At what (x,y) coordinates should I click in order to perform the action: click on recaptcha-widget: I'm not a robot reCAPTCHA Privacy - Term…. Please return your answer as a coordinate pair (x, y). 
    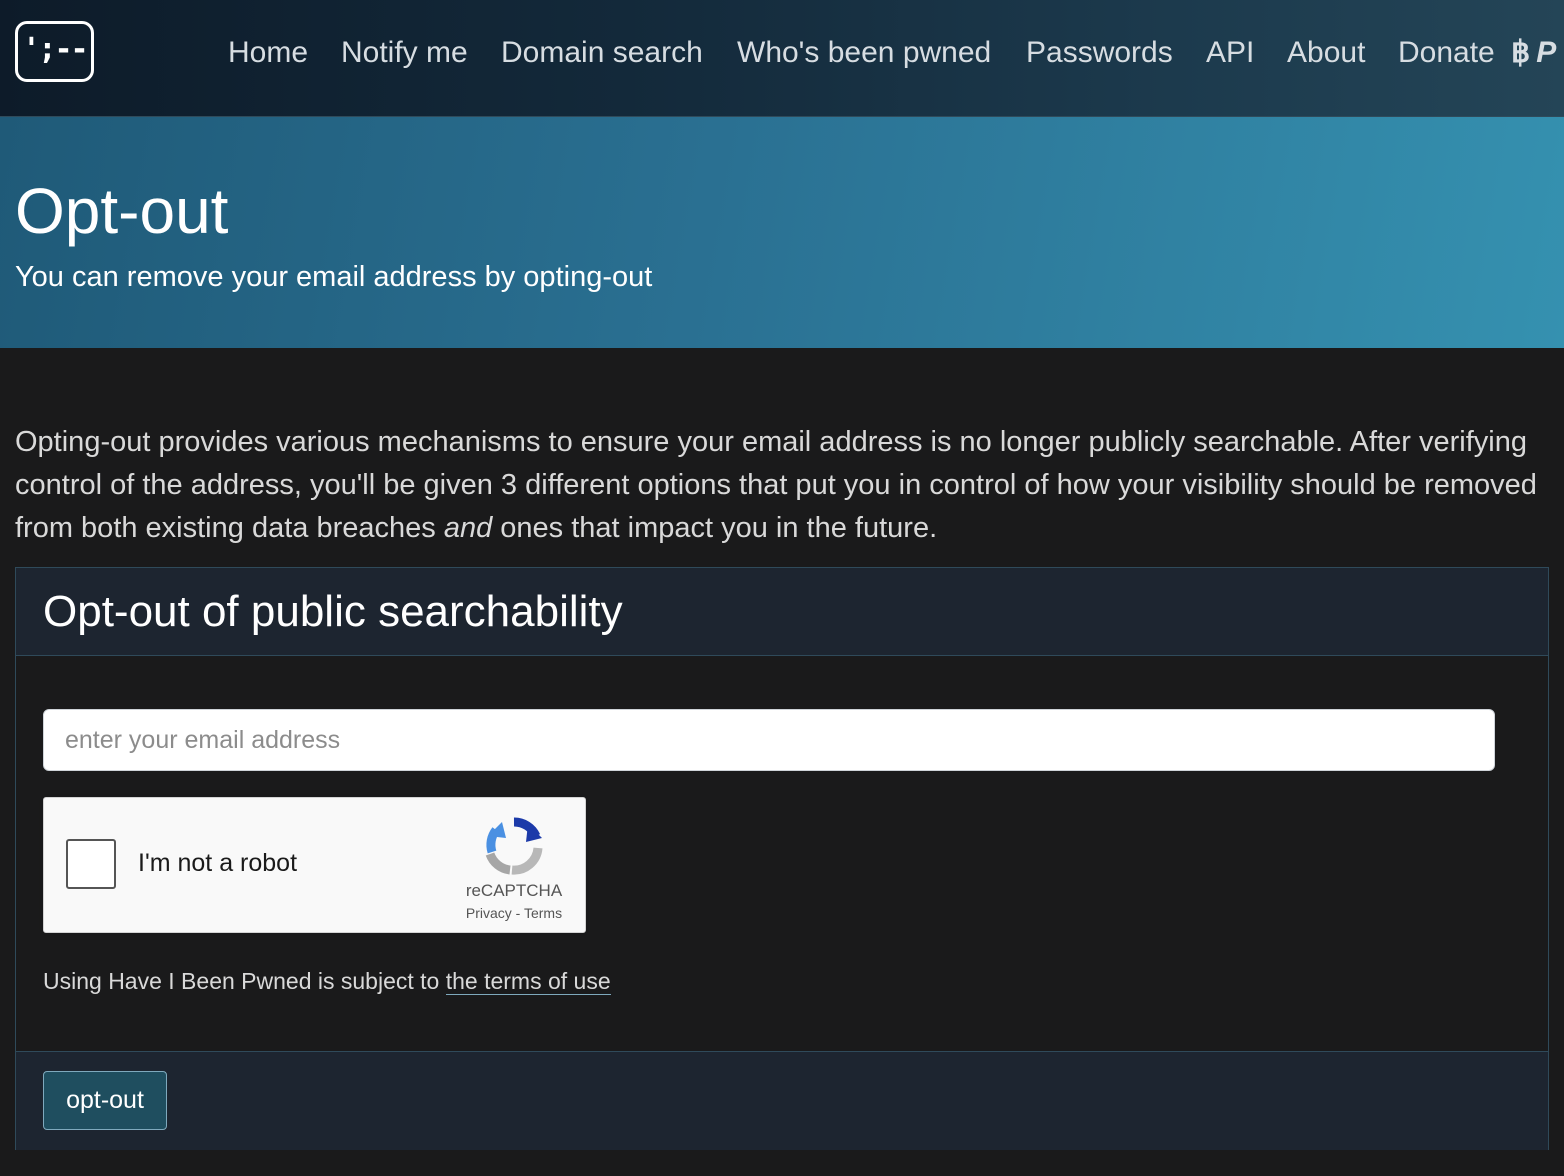
    Looking at the image, I should click on (314, 865).